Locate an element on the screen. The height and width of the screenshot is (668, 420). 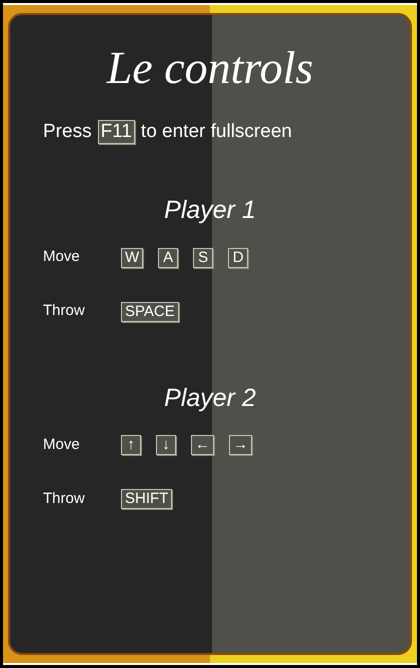
player-heading: Player 1 is located at coordinates (210, 210).